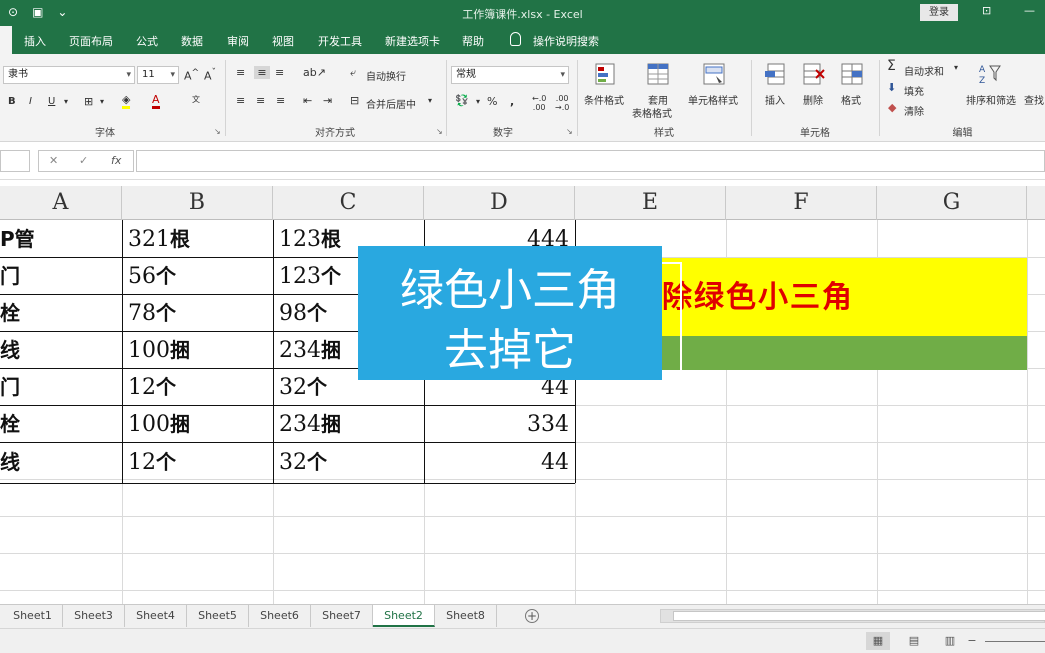  Describe the element at coordinates (53, 160) in the screenshot. I see `cancel-icon: ✕` at that location.